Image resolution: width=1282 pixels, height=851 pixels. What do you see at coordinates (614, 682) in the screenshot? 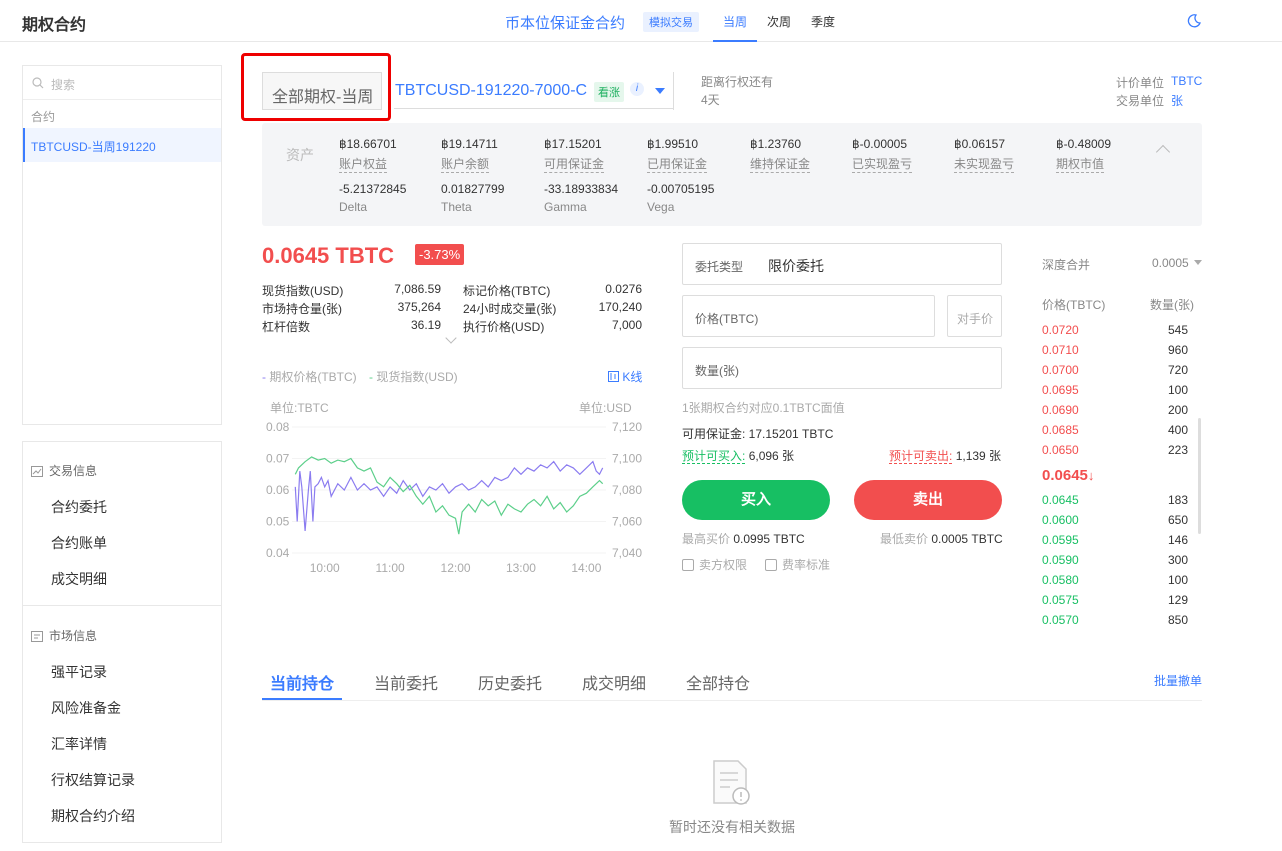
I see `tab-trade-details: 成交明细` at bounding box center [614, 682].